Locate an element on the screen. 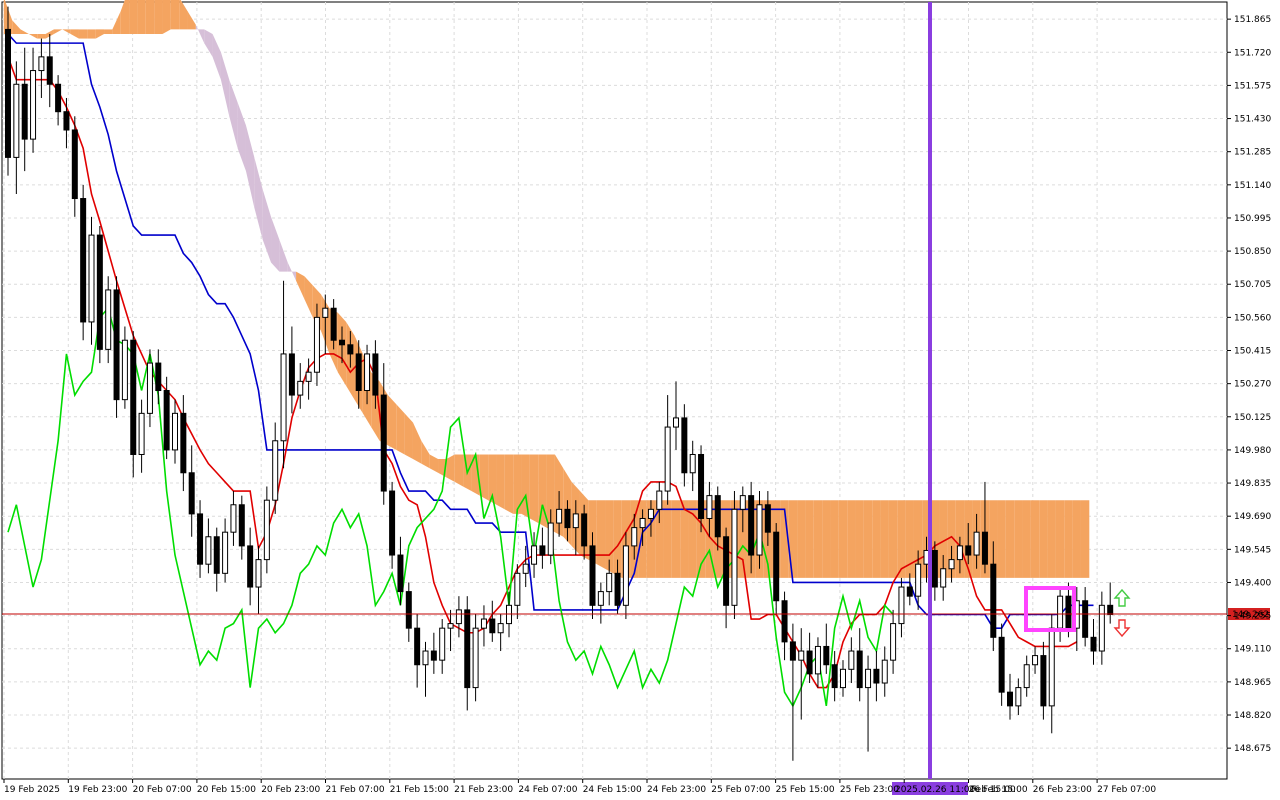  price-tick-label: 151.575 is located at coordinates (1252, 86).